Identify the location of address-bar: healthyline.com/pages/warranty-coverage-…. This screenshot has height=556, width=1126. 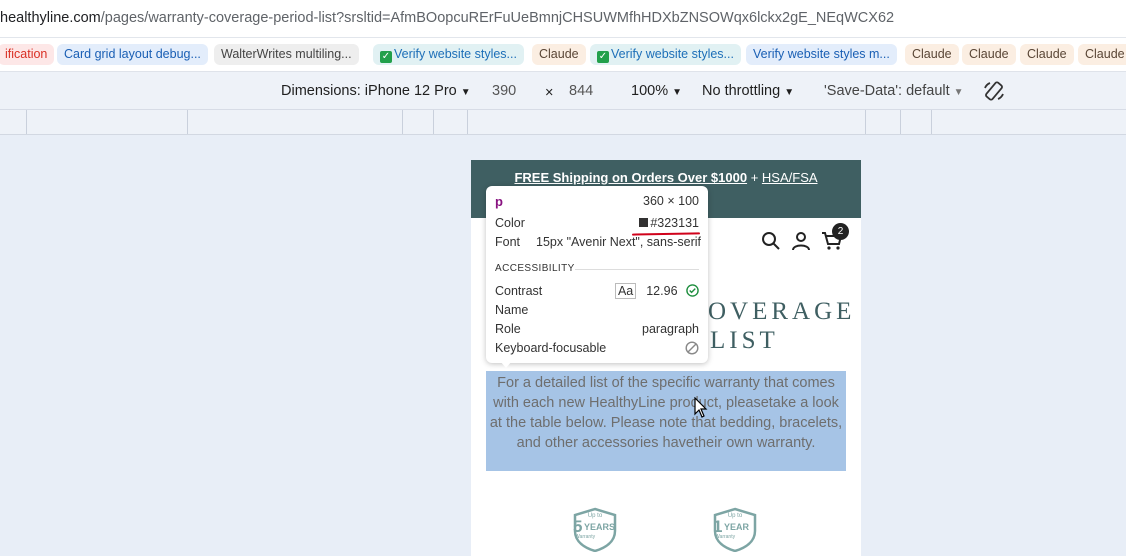
(563, 19).